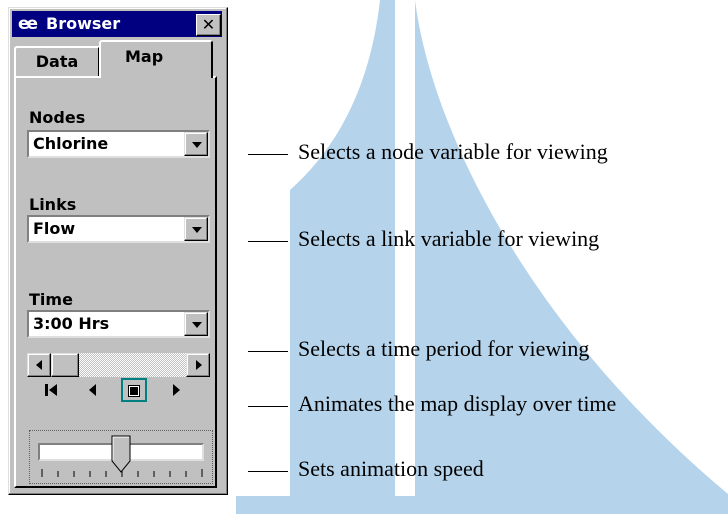 The height and width of the screenshot is (514, 728). I want to click on speed-slider, so click(121, 457).